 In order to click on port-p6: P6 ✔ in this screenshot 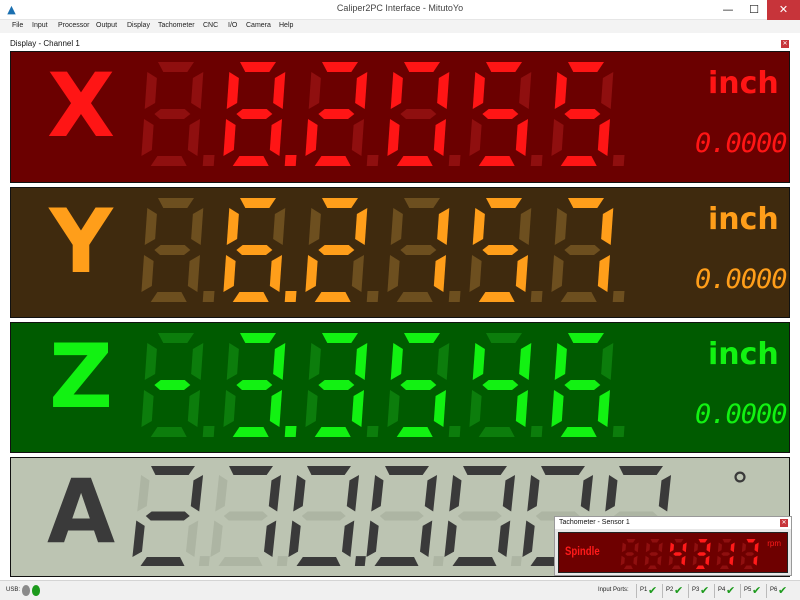, I will do `click(776, 591)`.